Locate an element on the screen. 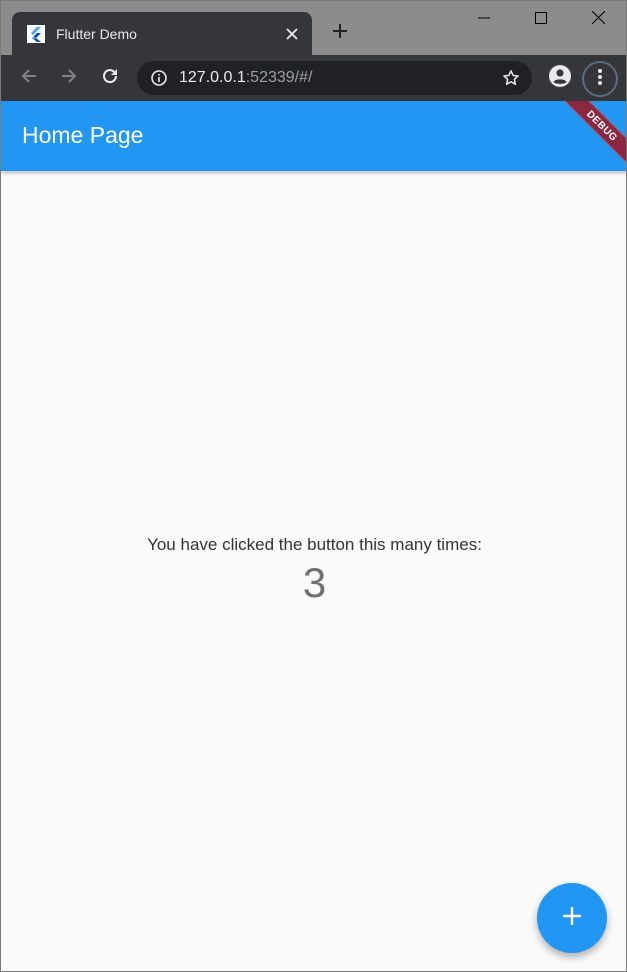  minimize-icon is located at coordinates (484, 20).